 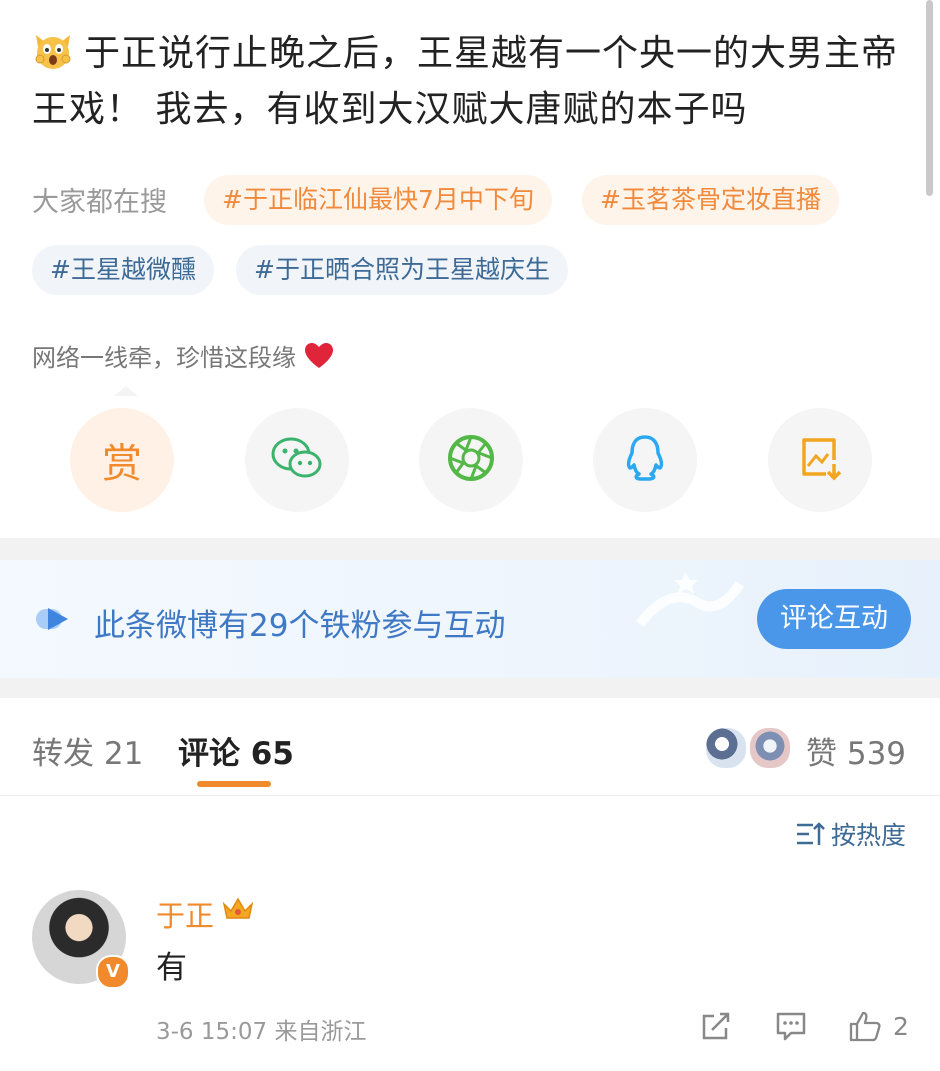 I want to click on tabs-divider, so click(x=470, y=795).